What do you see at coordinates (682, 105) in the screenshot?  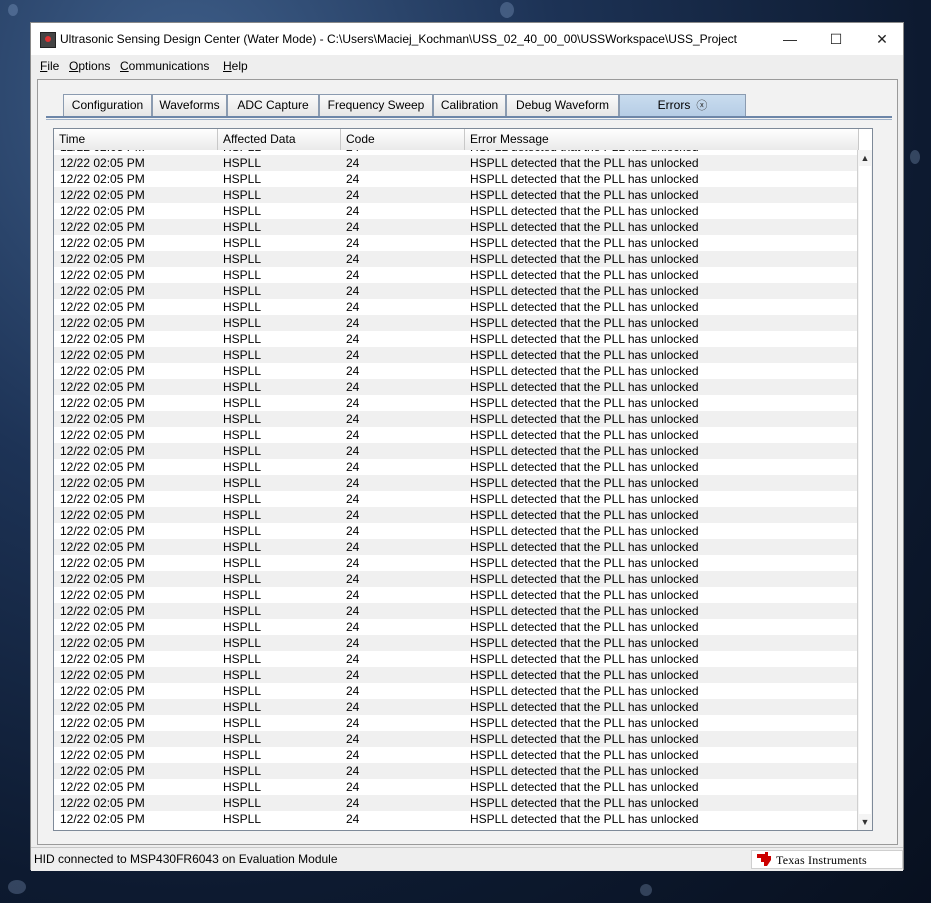 I see `tab-errors: Errors ⓧ` at bounding box center [682, 105].